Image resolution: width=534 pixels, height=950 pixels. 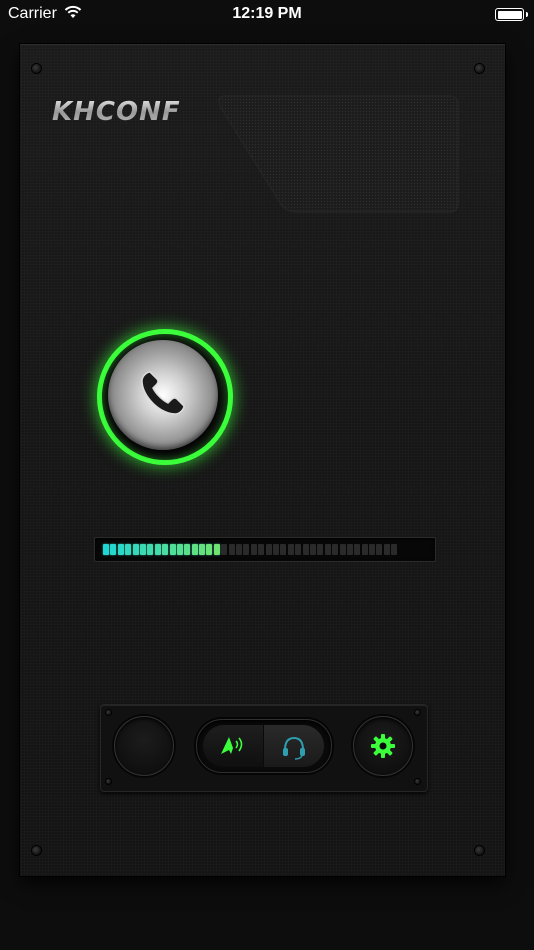 What do you see at coordinates (116, 112) in the screenshot?
I see `app-logo: KHCONF` at bounding box center [116, 112].